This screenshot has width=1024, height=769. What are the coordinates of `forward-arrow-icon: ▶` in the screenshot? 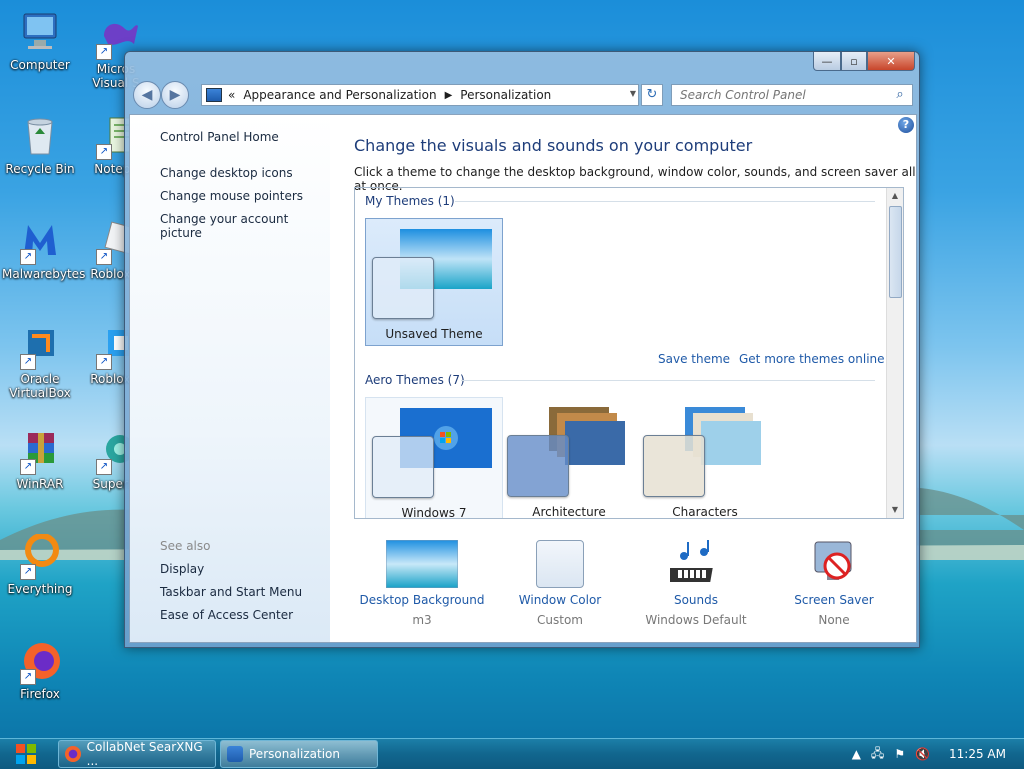 It's located at (175, 95).